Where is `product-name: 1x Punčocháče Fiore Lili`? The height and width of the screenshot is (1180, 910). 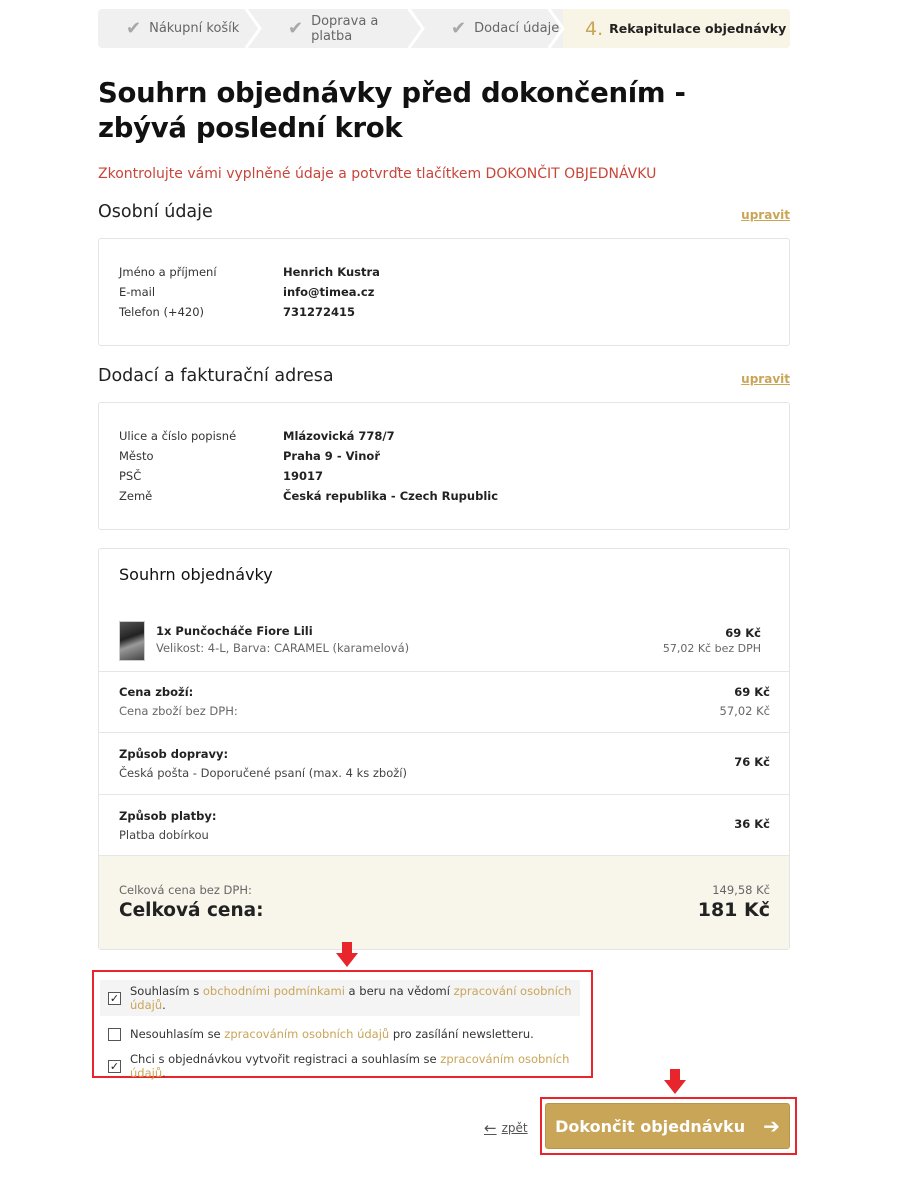
product-name: 1x Punčocháče Fiore Lili is located at coordinates (234, 631).